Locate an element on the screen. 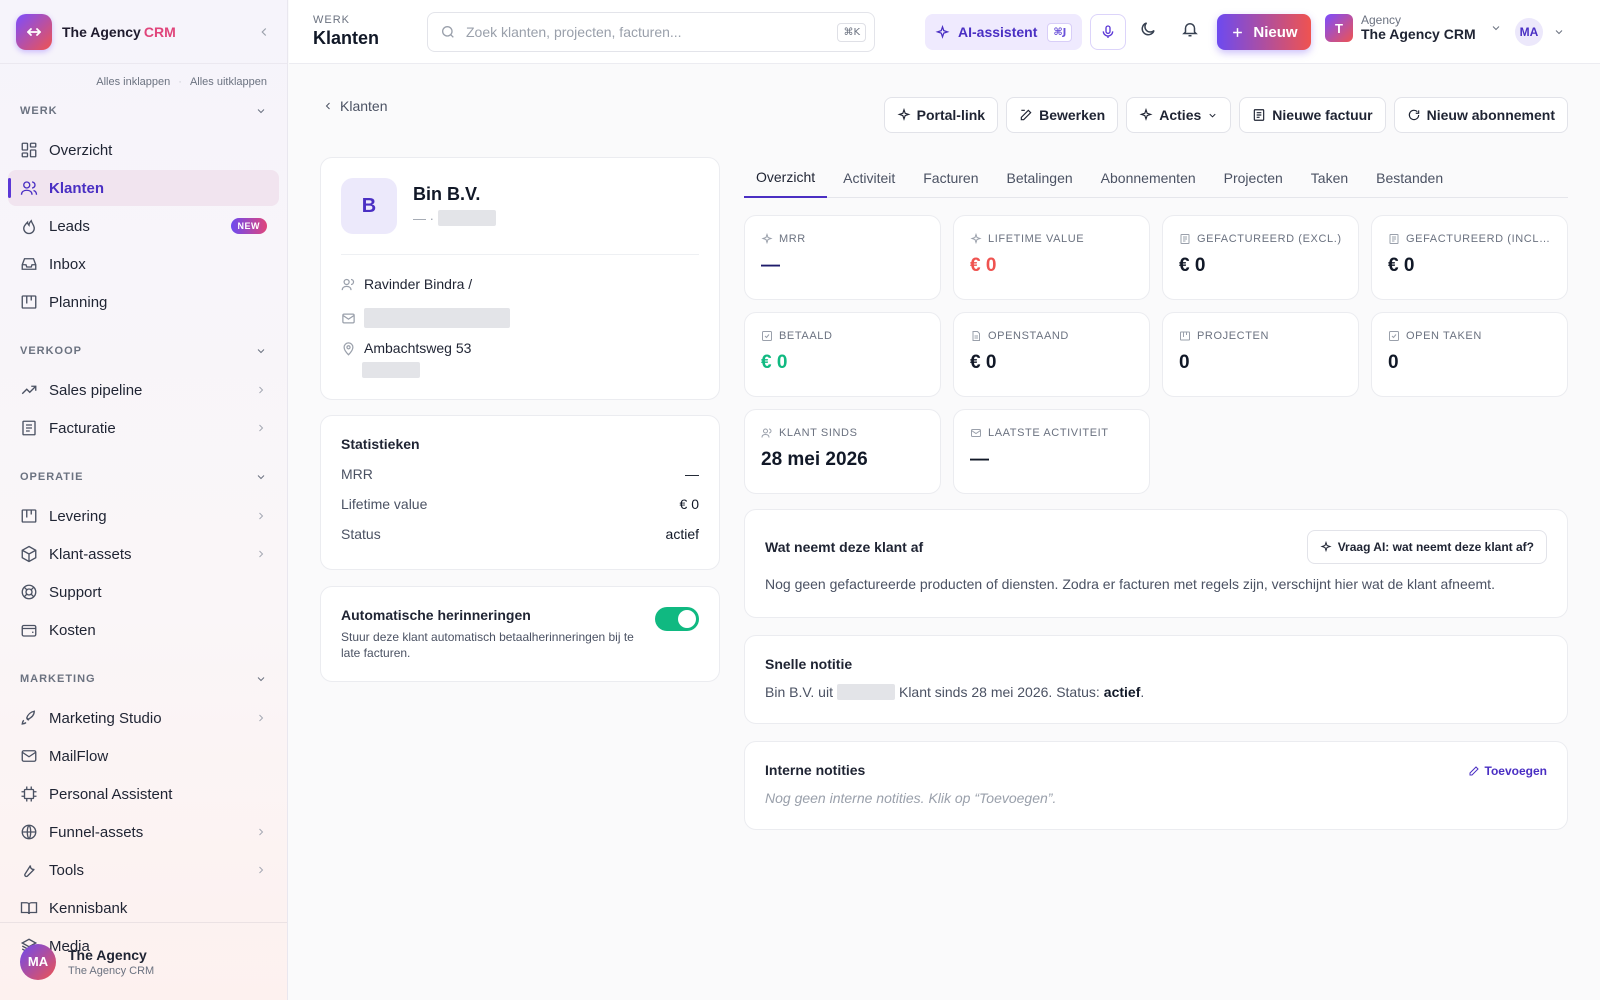 This screenshot has height=1000, width=1600. file-icon is located at coordinates (976, 336).